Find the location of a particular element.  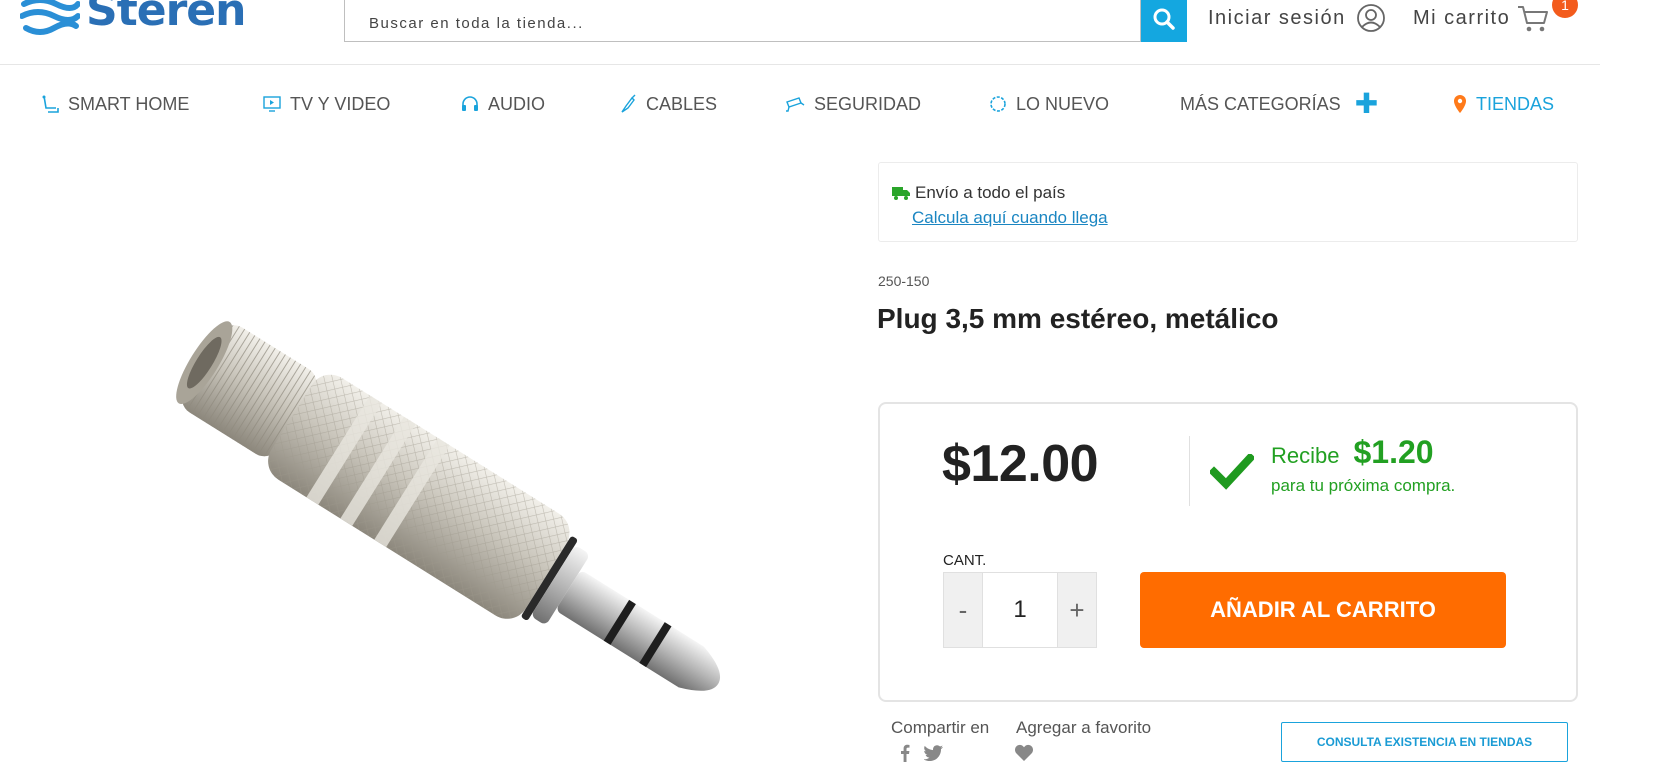

login-link: Iniciar sesión is located at coordinates (1297, 18).